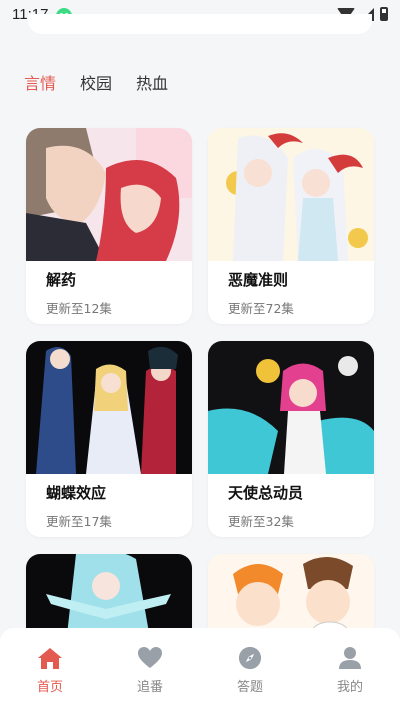 Image resolution: width=400 pixels, height=711 pixels. I want to click on nav-label: 答题, so click(249, 687).